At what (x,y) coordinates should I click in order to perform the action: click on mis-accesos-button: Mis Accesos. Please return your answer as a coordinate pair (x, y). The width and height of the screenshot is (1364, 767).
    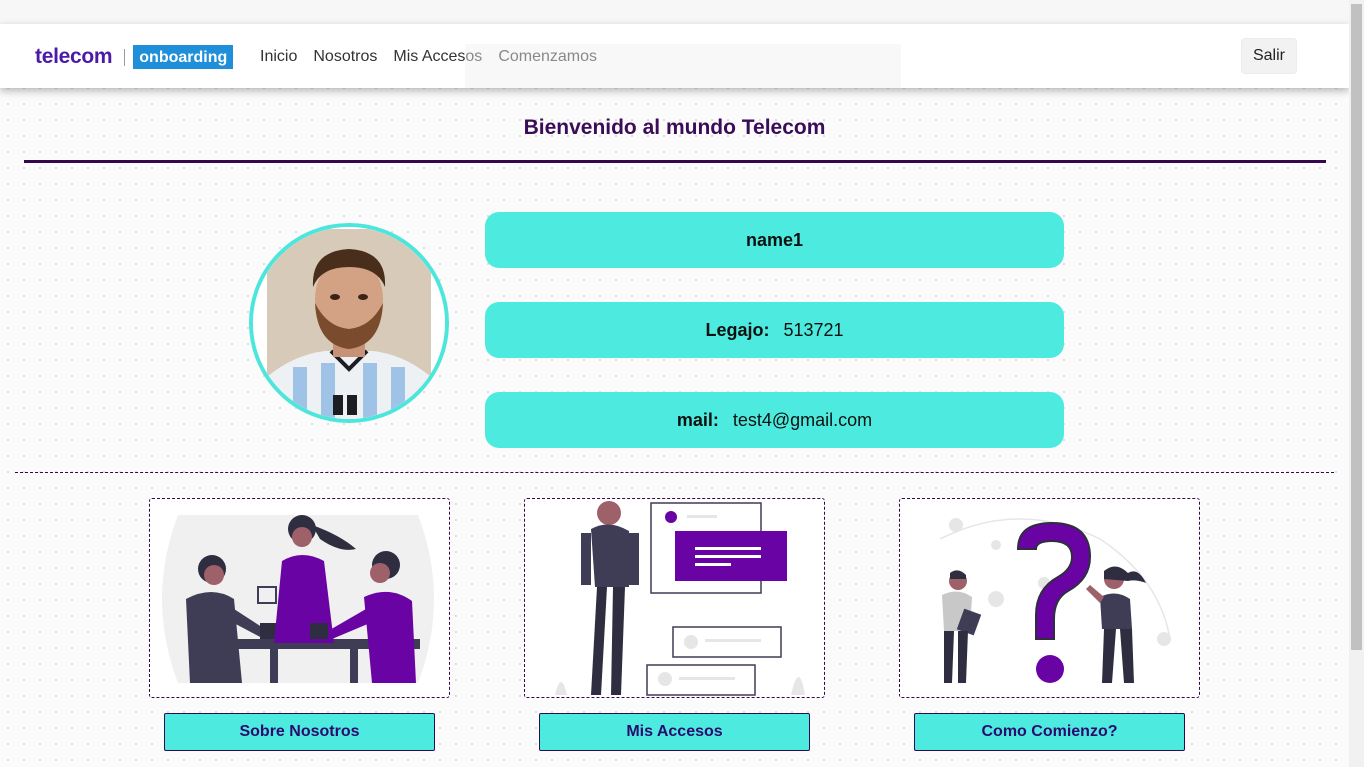
    Looking at the image, I should click on (674, 732).